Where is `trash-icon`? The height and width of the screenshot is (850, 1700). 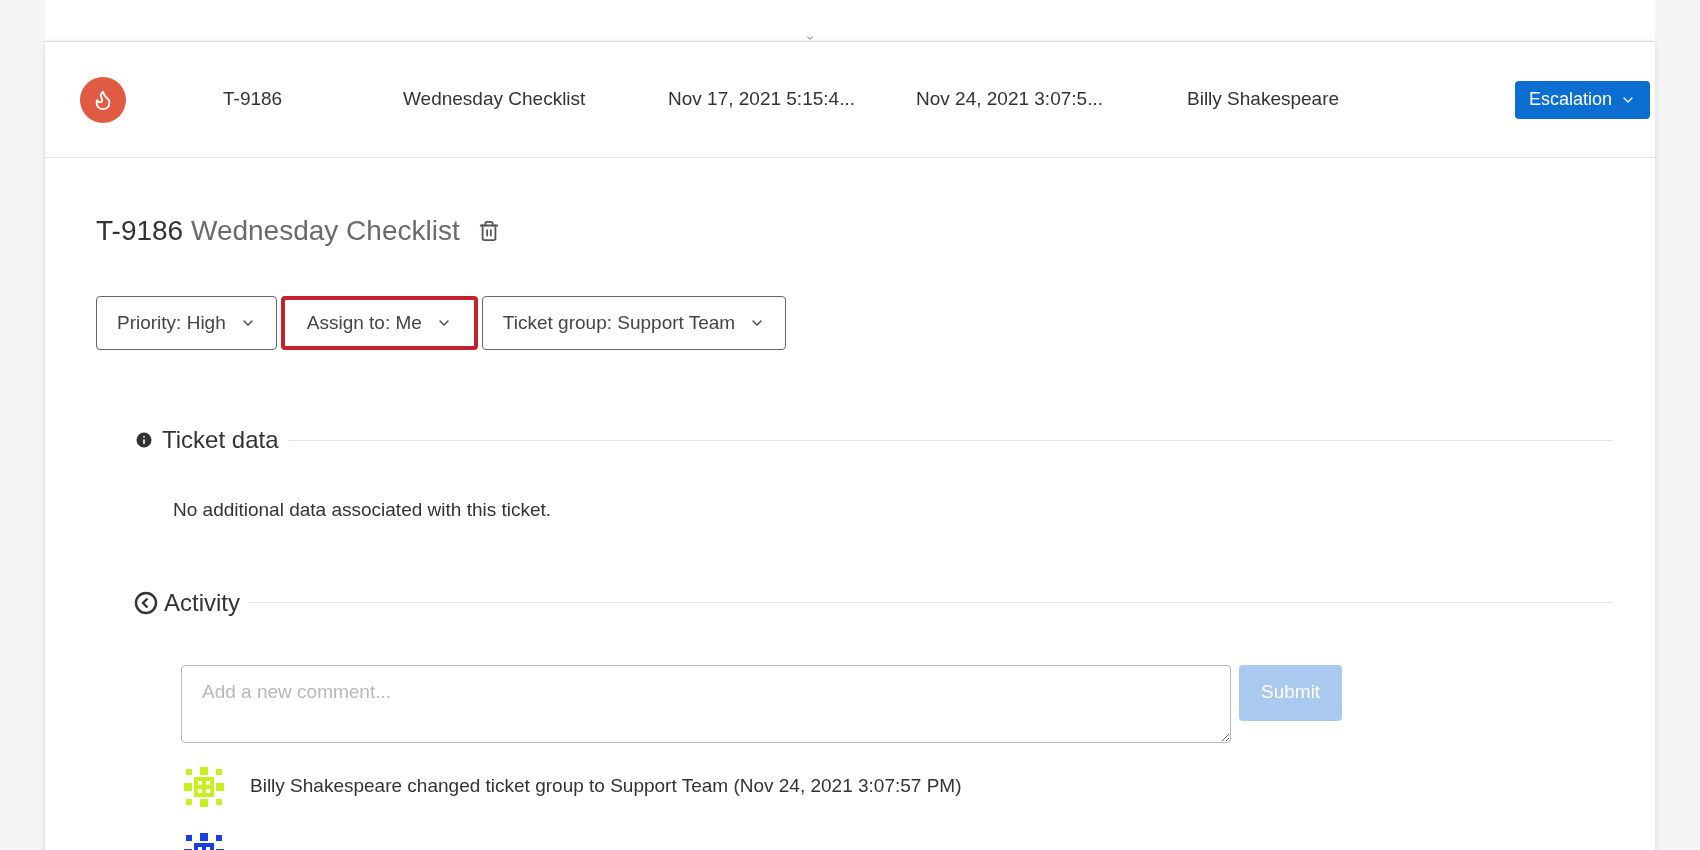
trash-icon is located at coordinates (488, 231).